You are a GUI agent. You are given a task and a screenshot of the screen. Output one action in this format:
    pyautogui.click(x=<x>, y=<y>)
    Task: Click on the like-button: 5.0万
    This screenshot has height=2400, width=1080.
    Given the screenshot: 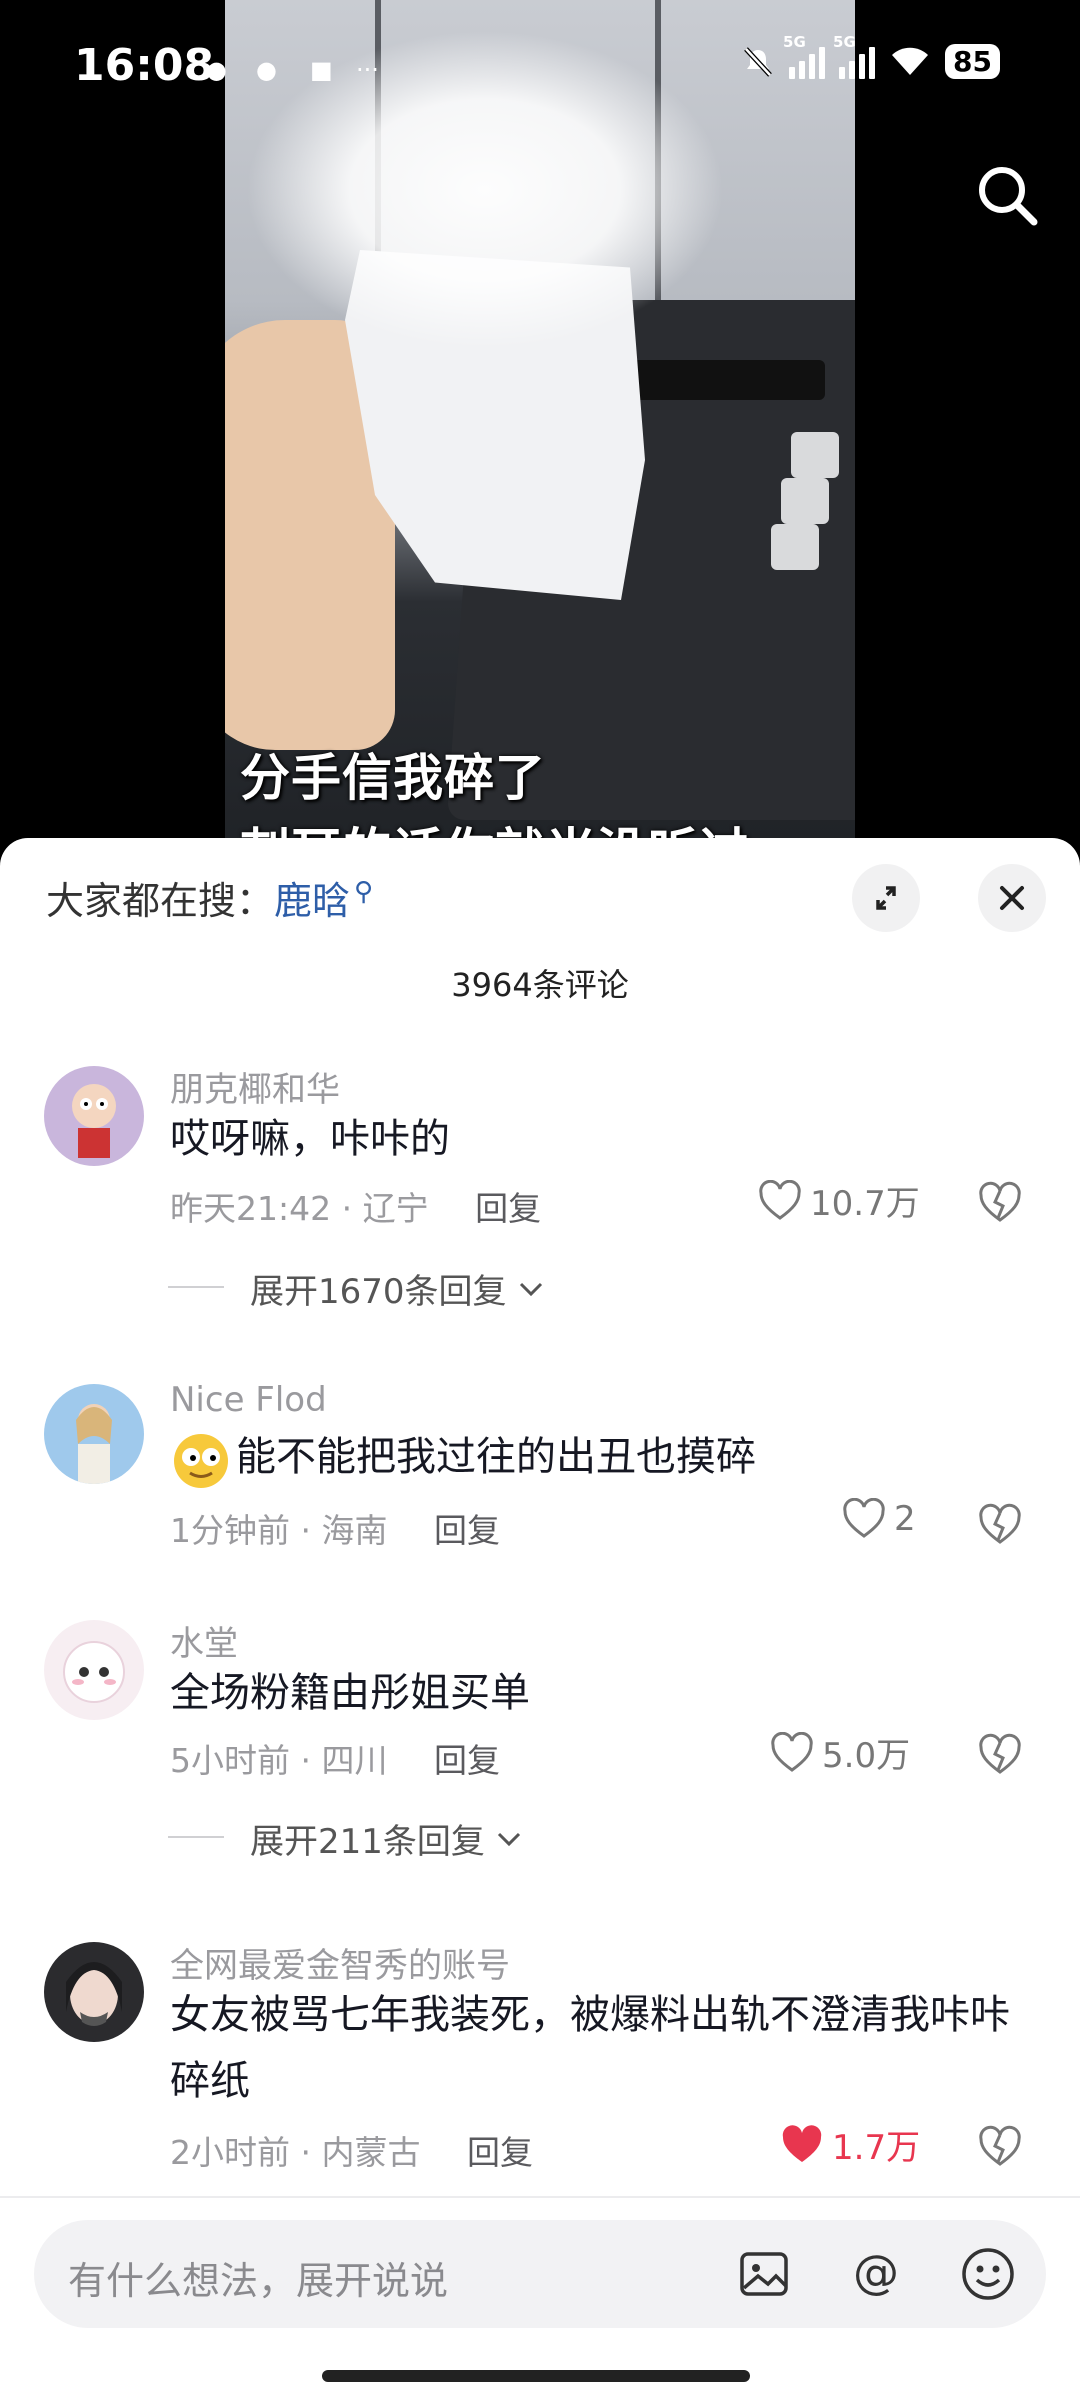 What is the action you would take?
    pyautogui.click(x=840, y=1752)
    